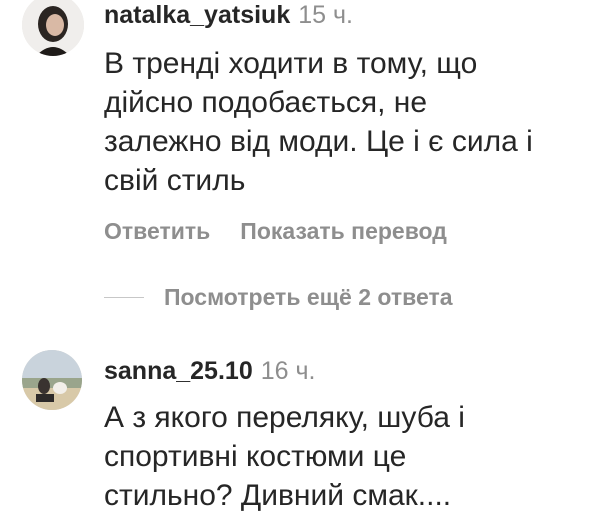 The height and width of the screenshot is (515, 600). What do you see at coordinates (318, 141) in the screenshot?
I see `comment-text-line: залежно від моди. Це і є сила і` at bounding box center [318, 141].